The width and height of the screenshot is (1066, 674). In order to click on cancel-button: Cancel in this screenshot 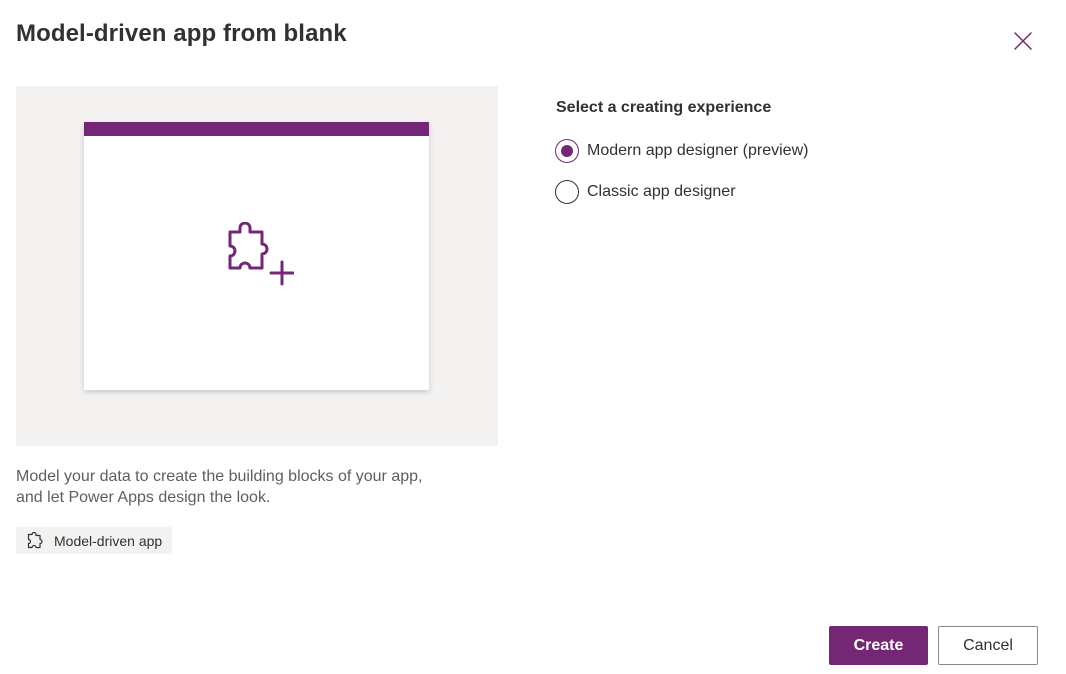, I will do `click(988, 645)`.